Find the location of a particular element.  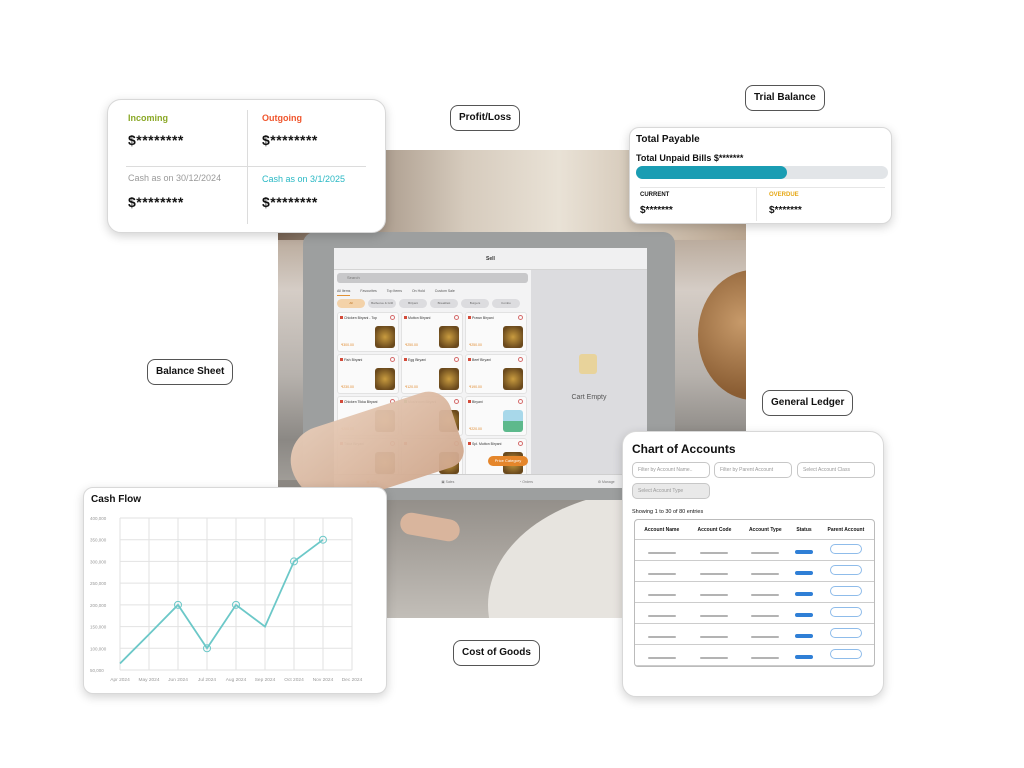

current-value: $******* is located at coordinates (656, 210).